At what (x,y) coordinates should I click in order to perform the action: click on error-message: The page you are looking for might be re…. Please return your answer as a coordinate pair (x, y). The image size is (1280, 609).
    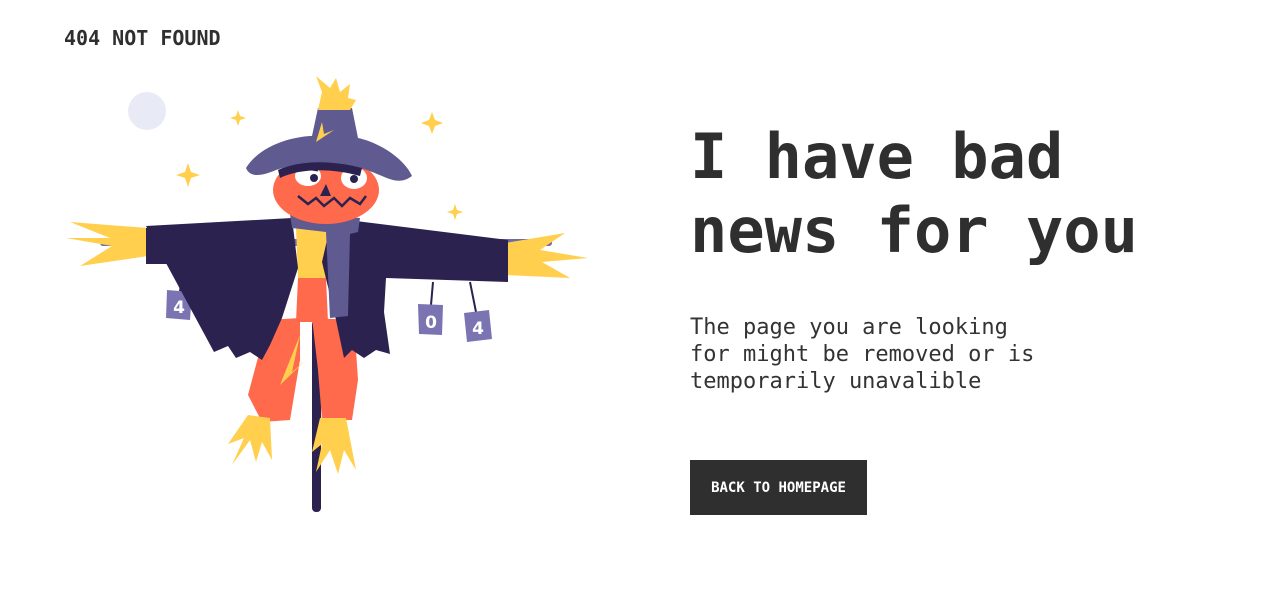
    Looking at the image, I should click on (890, 354).